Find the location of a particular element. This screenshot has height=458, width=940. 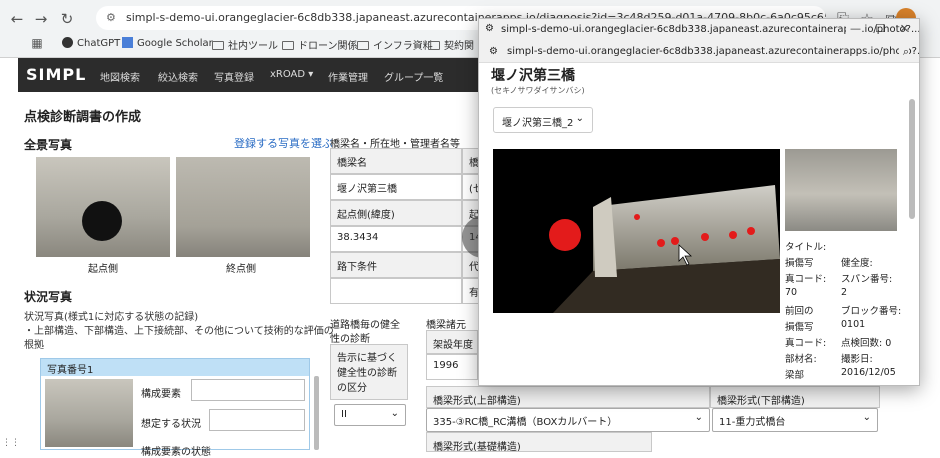

health-title-1: 道路橋毎の健全 is located at coordinates (365, 325).